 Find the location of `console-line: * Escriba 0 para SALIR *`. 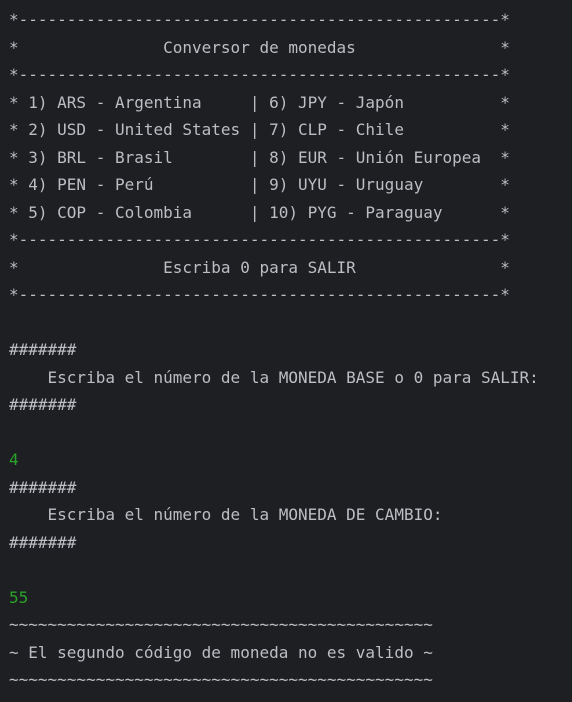

console-line: * Escriba 0 para SALIR * is located at coordinates (259, 267).